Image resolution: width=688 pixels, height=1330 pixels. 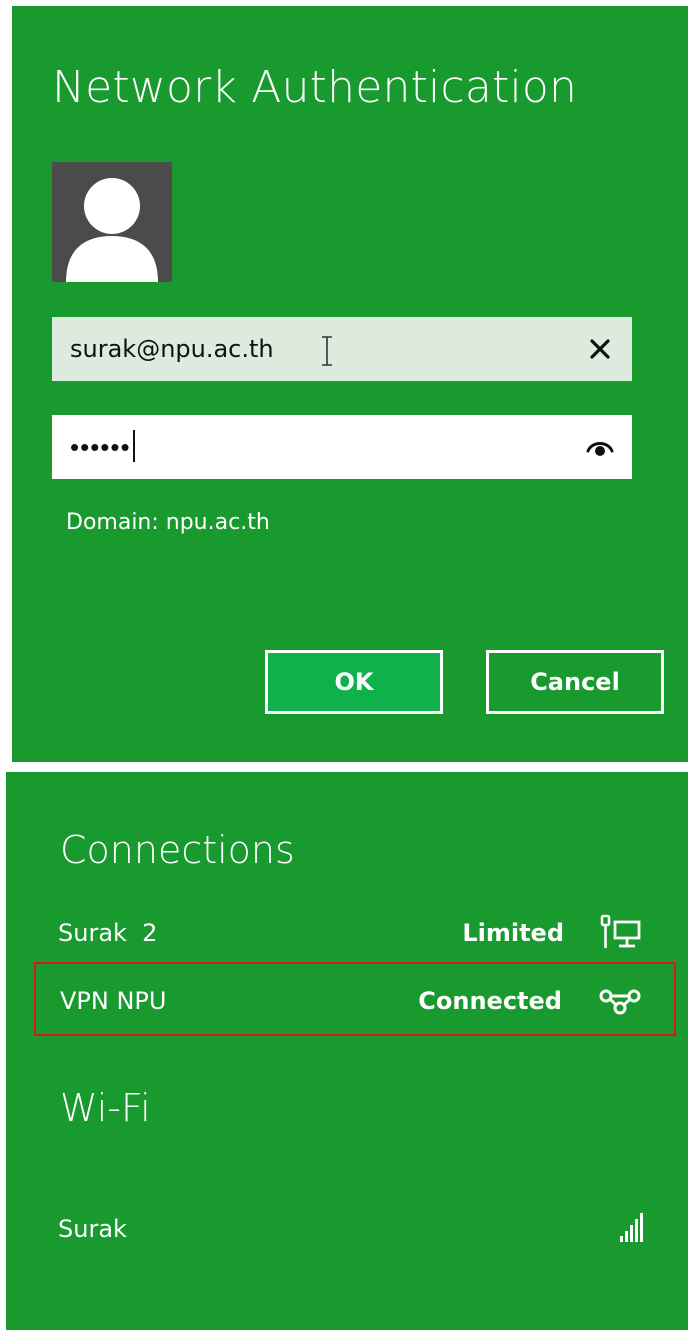 I want to click on connection-name: Surak 2, so click(x=108, y=933).